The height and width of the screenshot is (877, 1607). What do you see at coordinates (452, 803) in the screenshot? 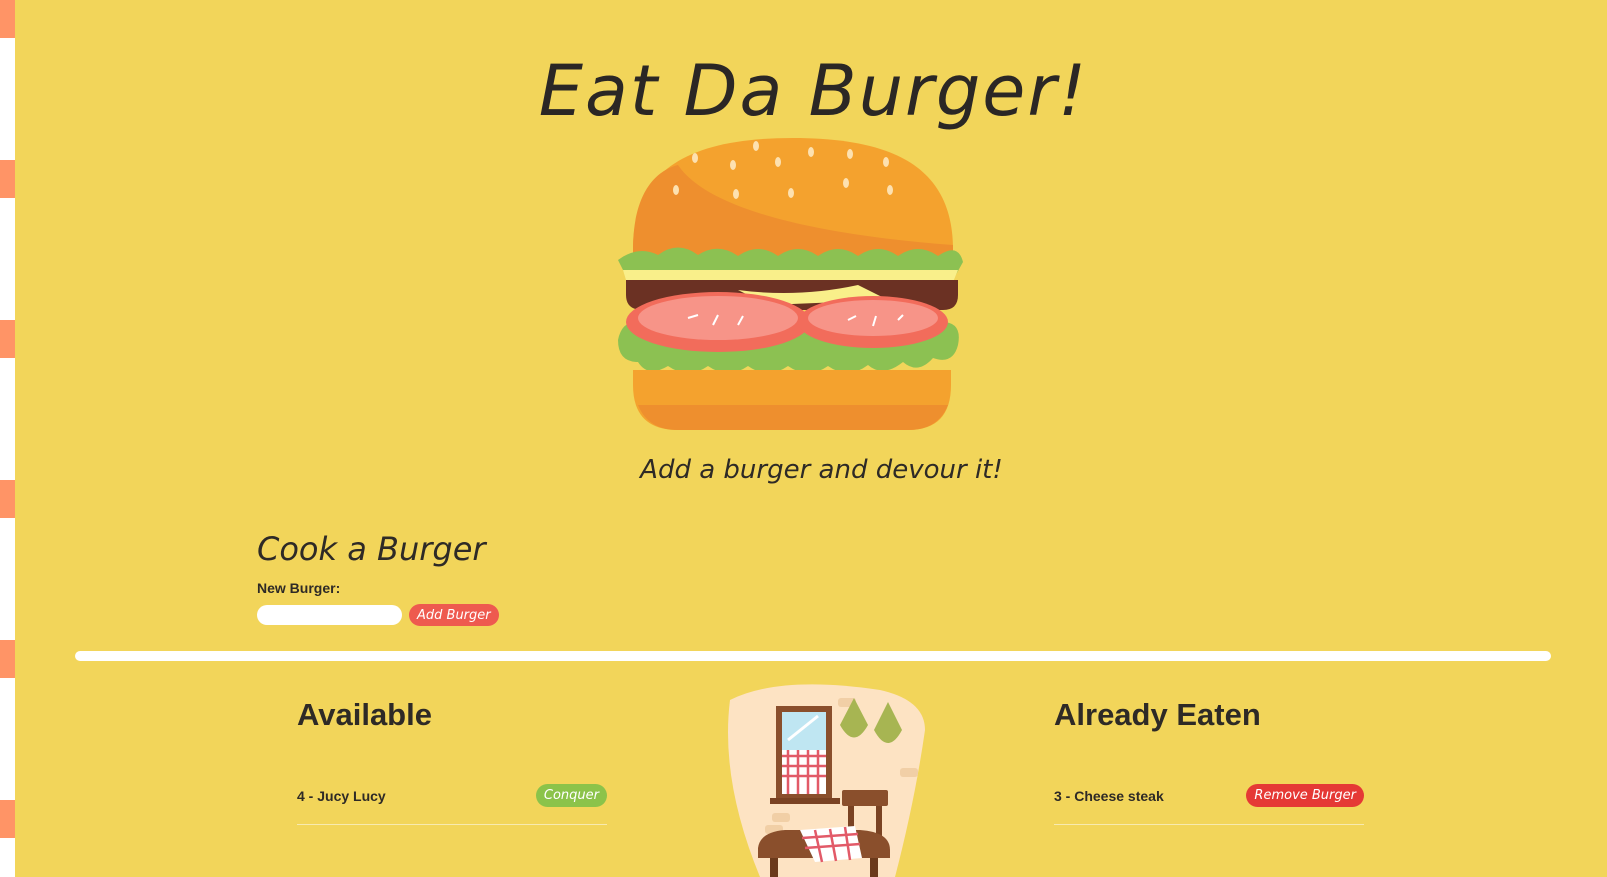
I see `list-item: 4 - Jucy Lucy Conquer` at bounding box center [452, 803].